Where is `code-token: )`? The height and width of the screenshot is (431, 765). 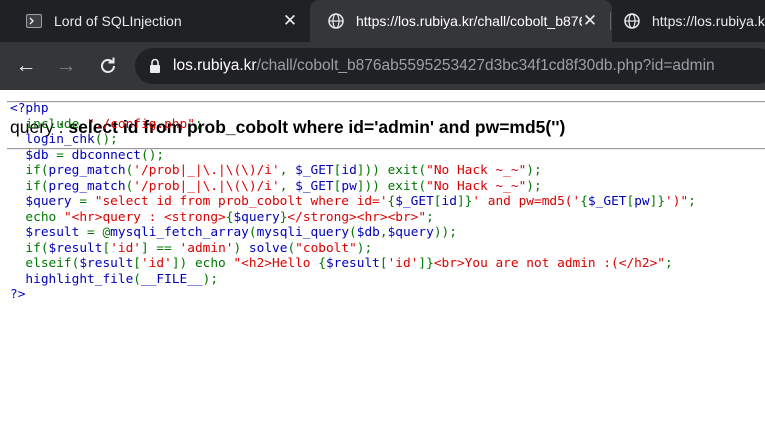 code-token: ) is located at coordinates (241, 248).